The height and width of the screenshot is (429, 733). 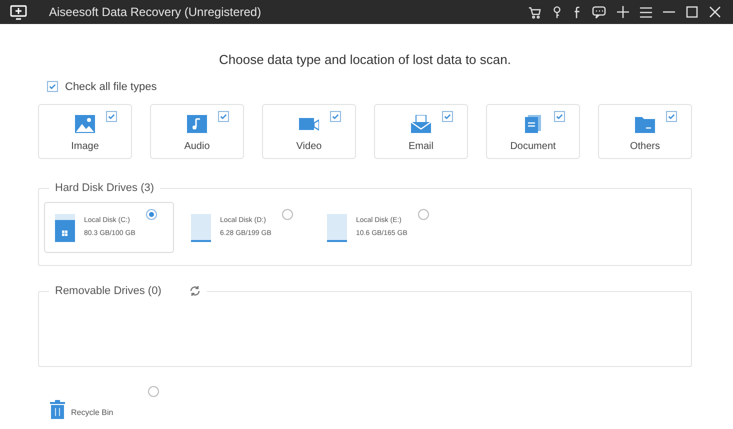 I want to click on file-type-label: Image, so click(x=85, y=147).